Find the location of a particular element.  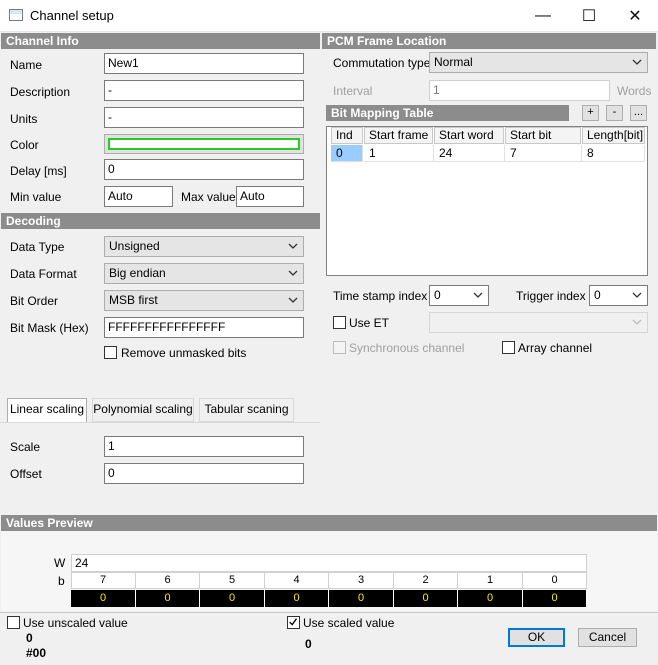

delay-input: 0 is located at coordinates (204, 169).